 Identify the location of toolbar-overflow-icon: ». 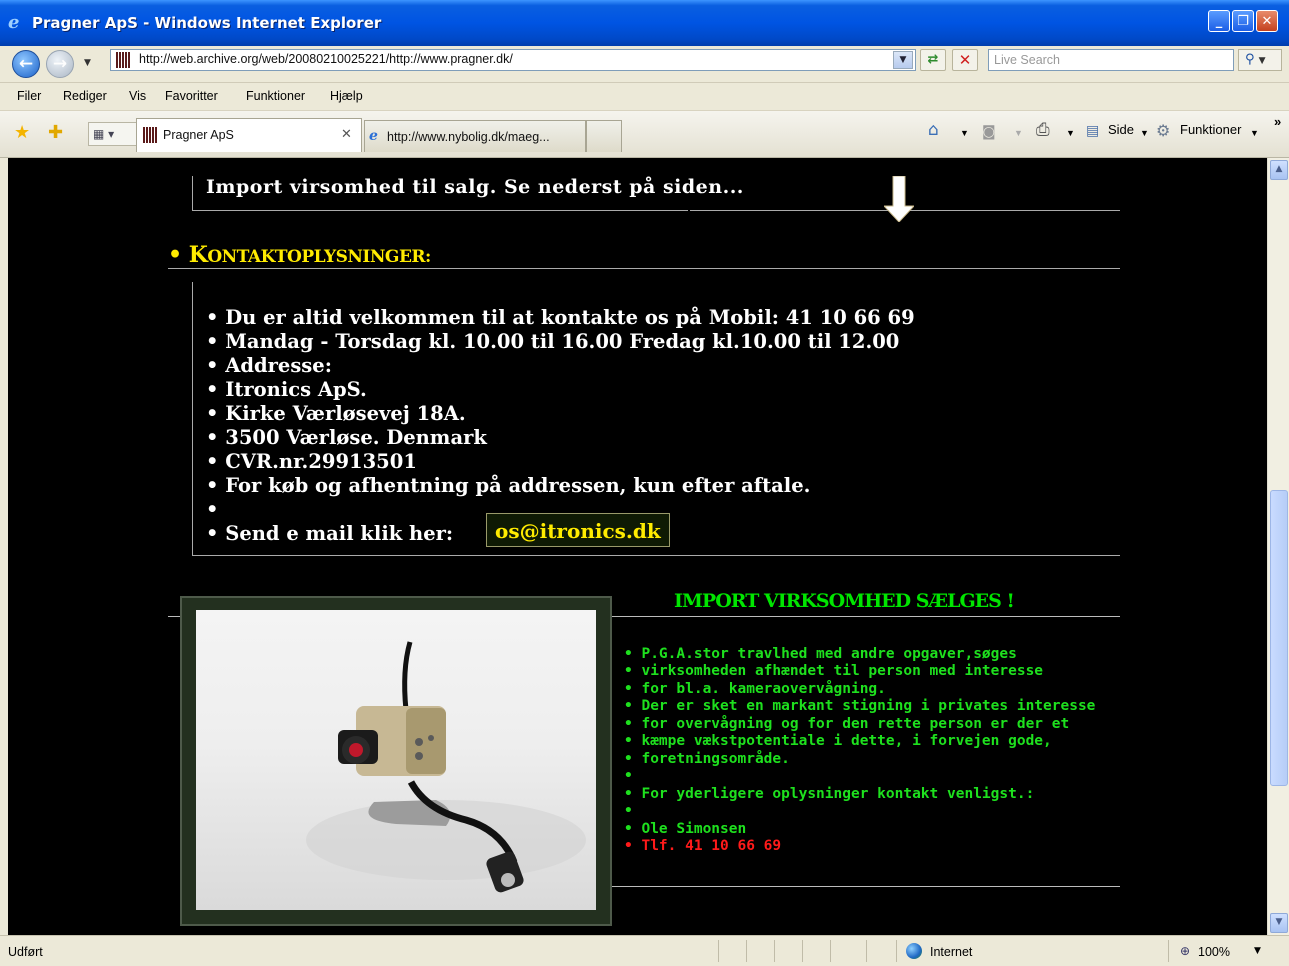
(1277, 121).